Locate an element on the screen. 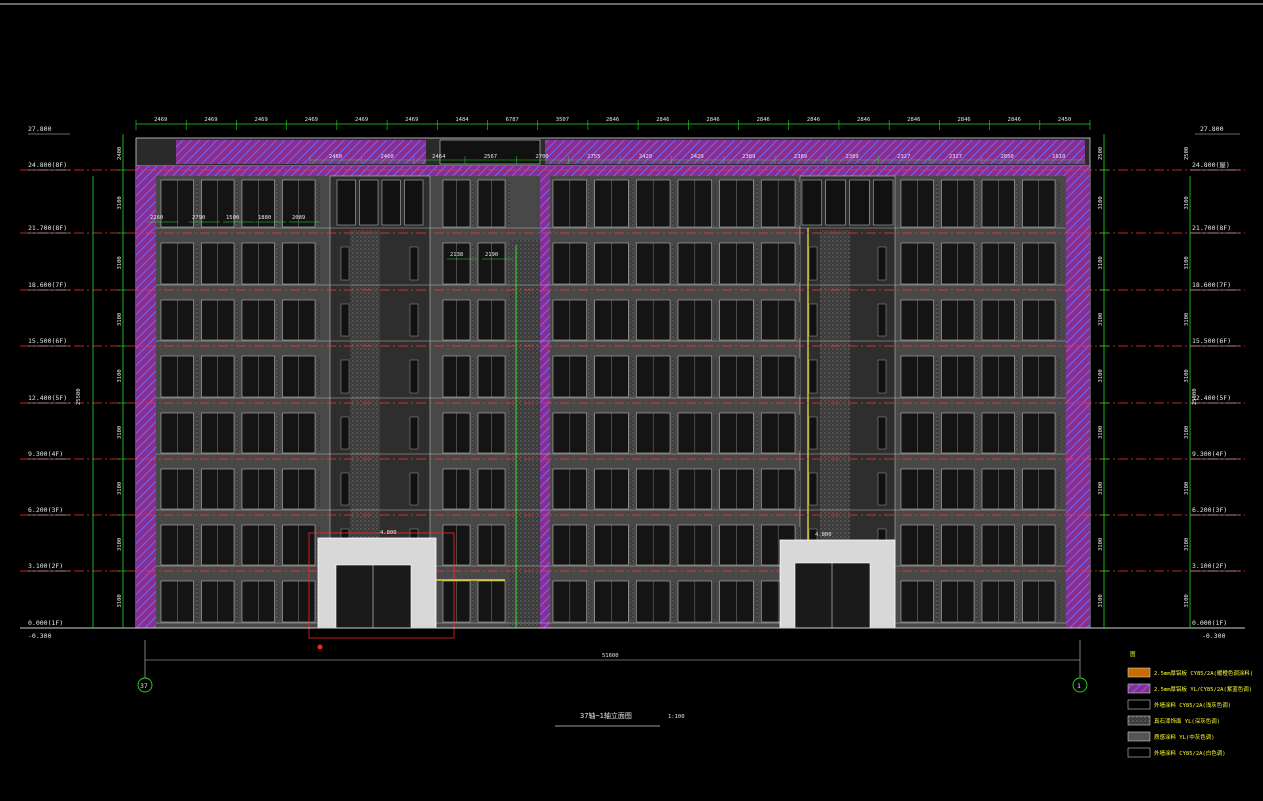 The image size is (1263, 801). right-level-label: 18.600(7F) is located at coordinates (1211, 285).